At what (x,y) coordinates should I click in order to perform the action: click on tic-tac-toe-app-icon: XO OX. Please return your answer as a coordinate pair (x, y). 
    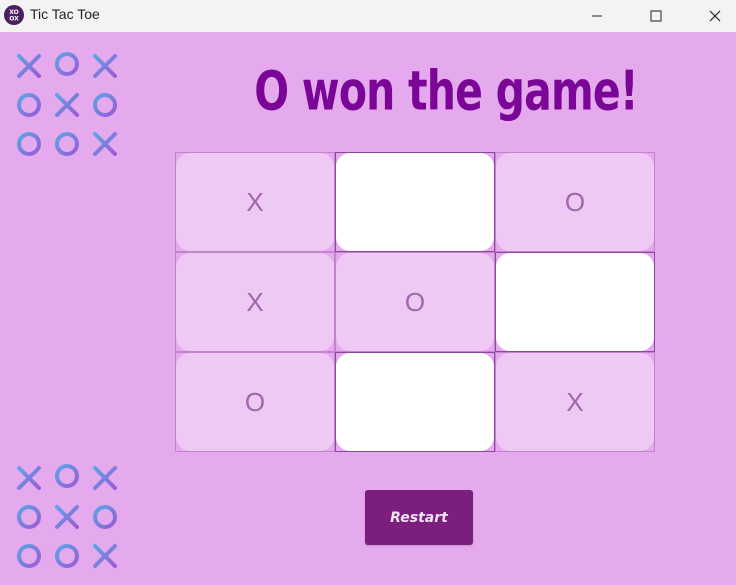
    Looking at the image, I should click on (14, 15).